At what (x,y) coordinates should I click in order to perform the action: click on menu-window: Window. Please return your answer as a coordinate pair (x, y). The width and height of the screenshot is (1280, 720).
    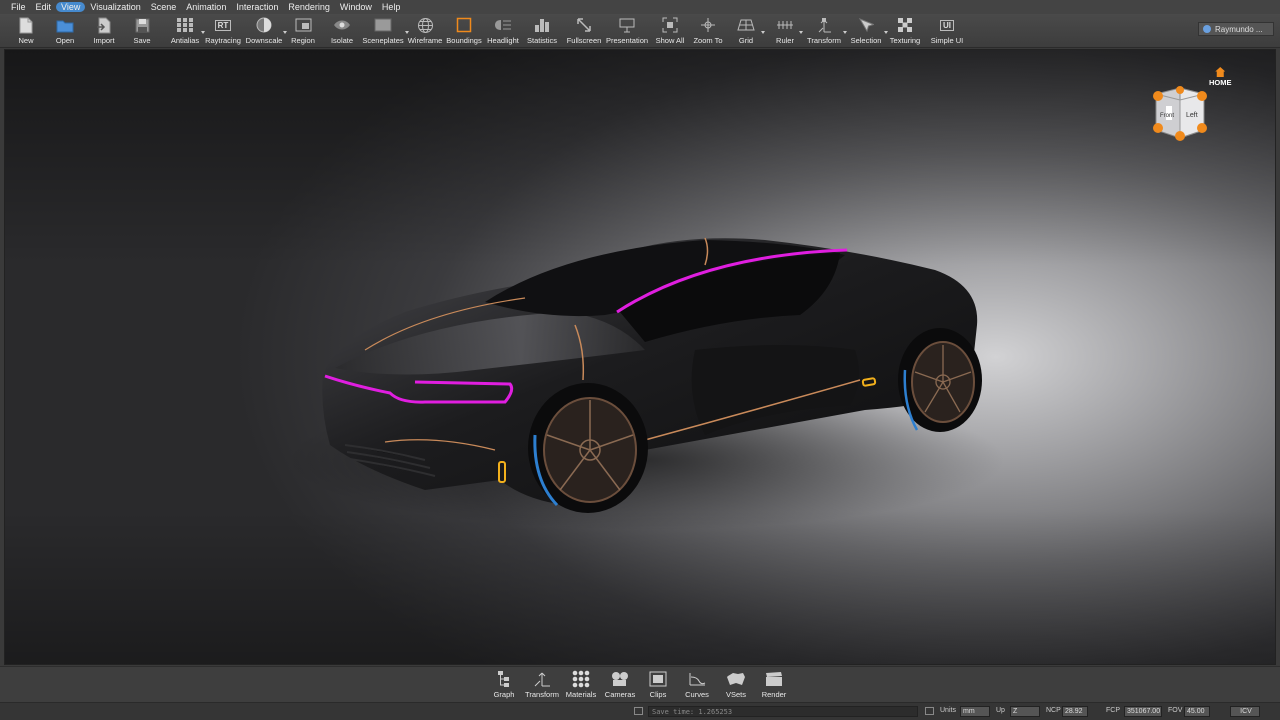
    Looking at the image, I should click on (356, 7).